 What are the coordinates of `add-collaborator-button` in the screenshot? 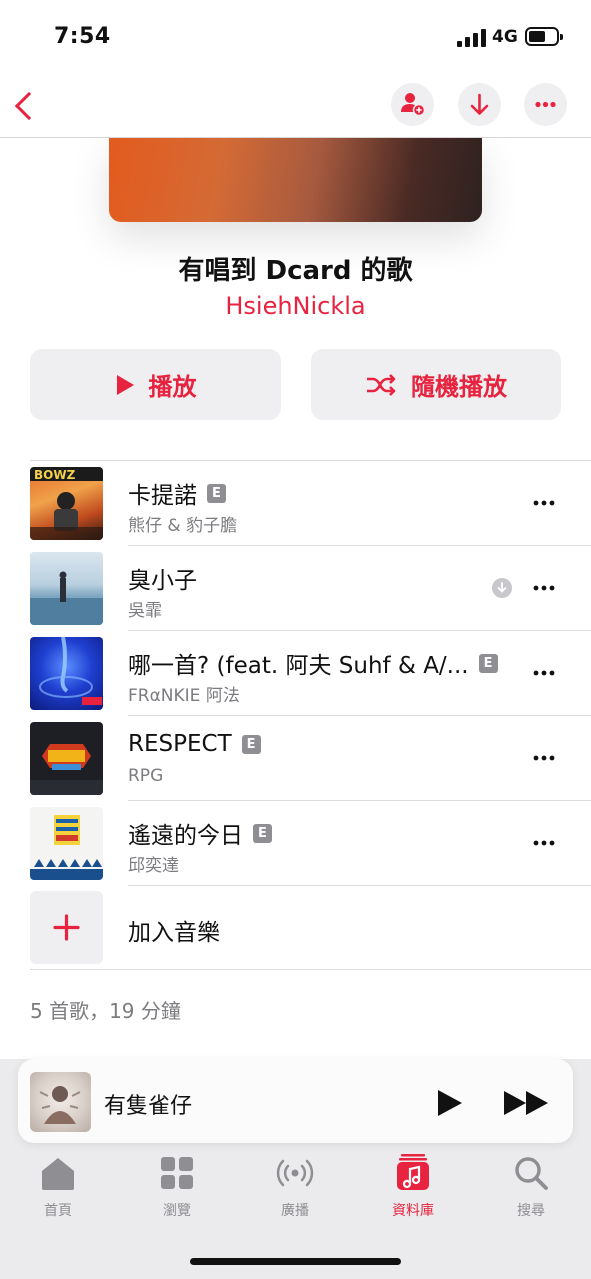 It's located at (412, 104).